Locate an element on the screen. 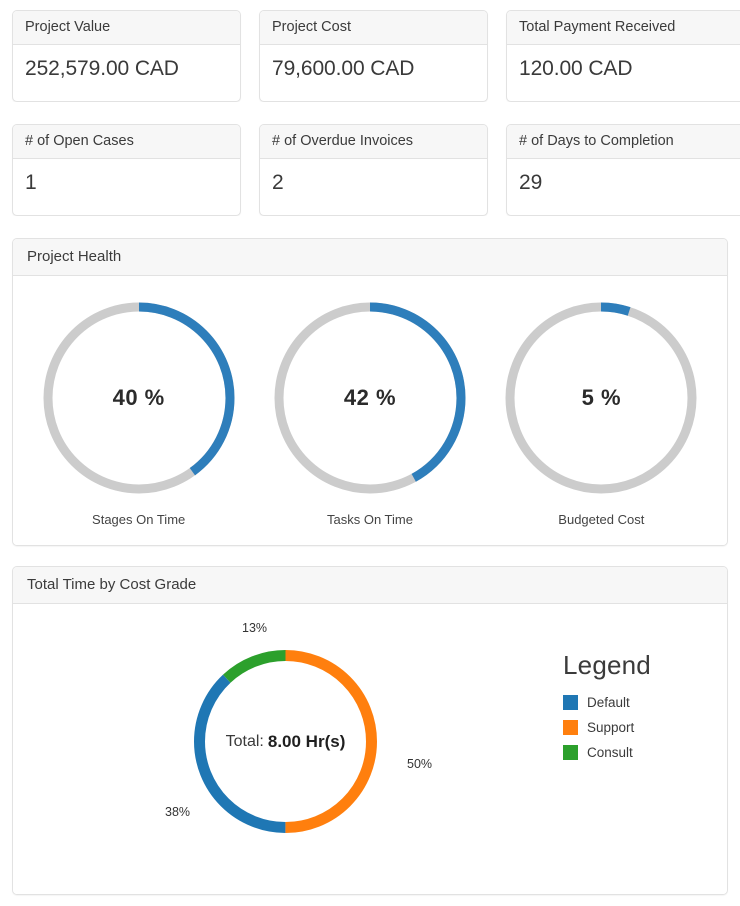 The width and height of the screenshot is (740, 906). gauge-label-budgeted-cost: Budgeted Cost is located at coordinates (601, 519).